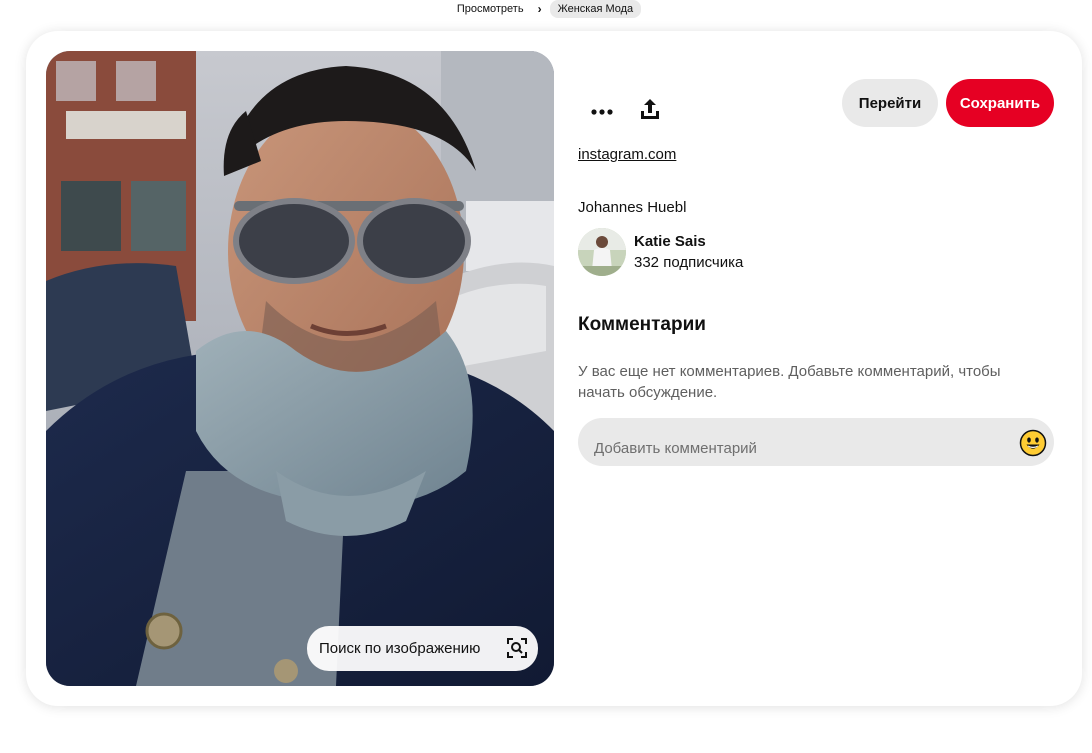 The width and height of the screenshot is (1092, 753). What do you see at coordinates (539, 9) in the screenshot?
I see `chevron-right-icon: ›` at bounding box center [539, 9].